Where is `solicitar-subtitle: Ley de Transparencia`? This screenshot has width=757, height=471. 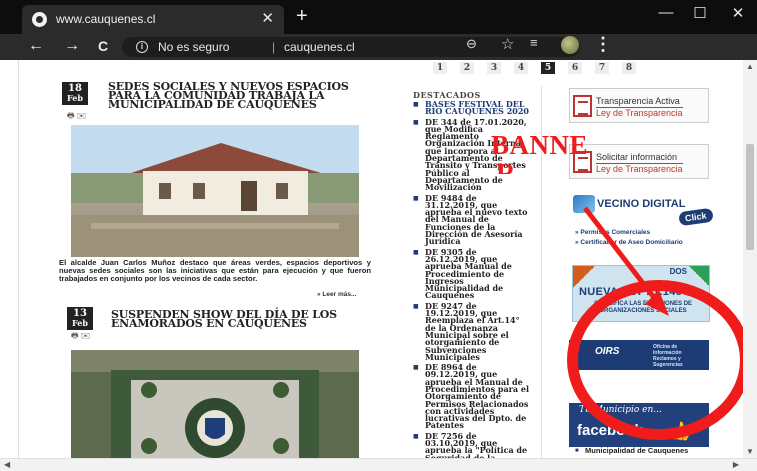
solicitar-subtitle: Ley de Transparencia is located at coordinates (639, 168).